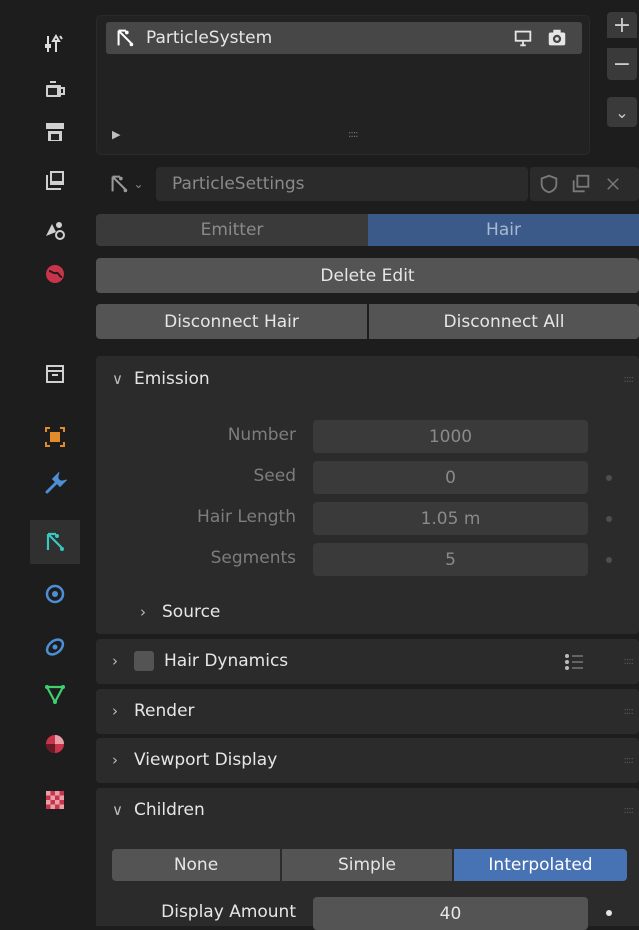 Image resolution: width=639 pixels, height=930 pixels. I want to click on children-mode-interpolated: Interpolated, so click(540, 865).